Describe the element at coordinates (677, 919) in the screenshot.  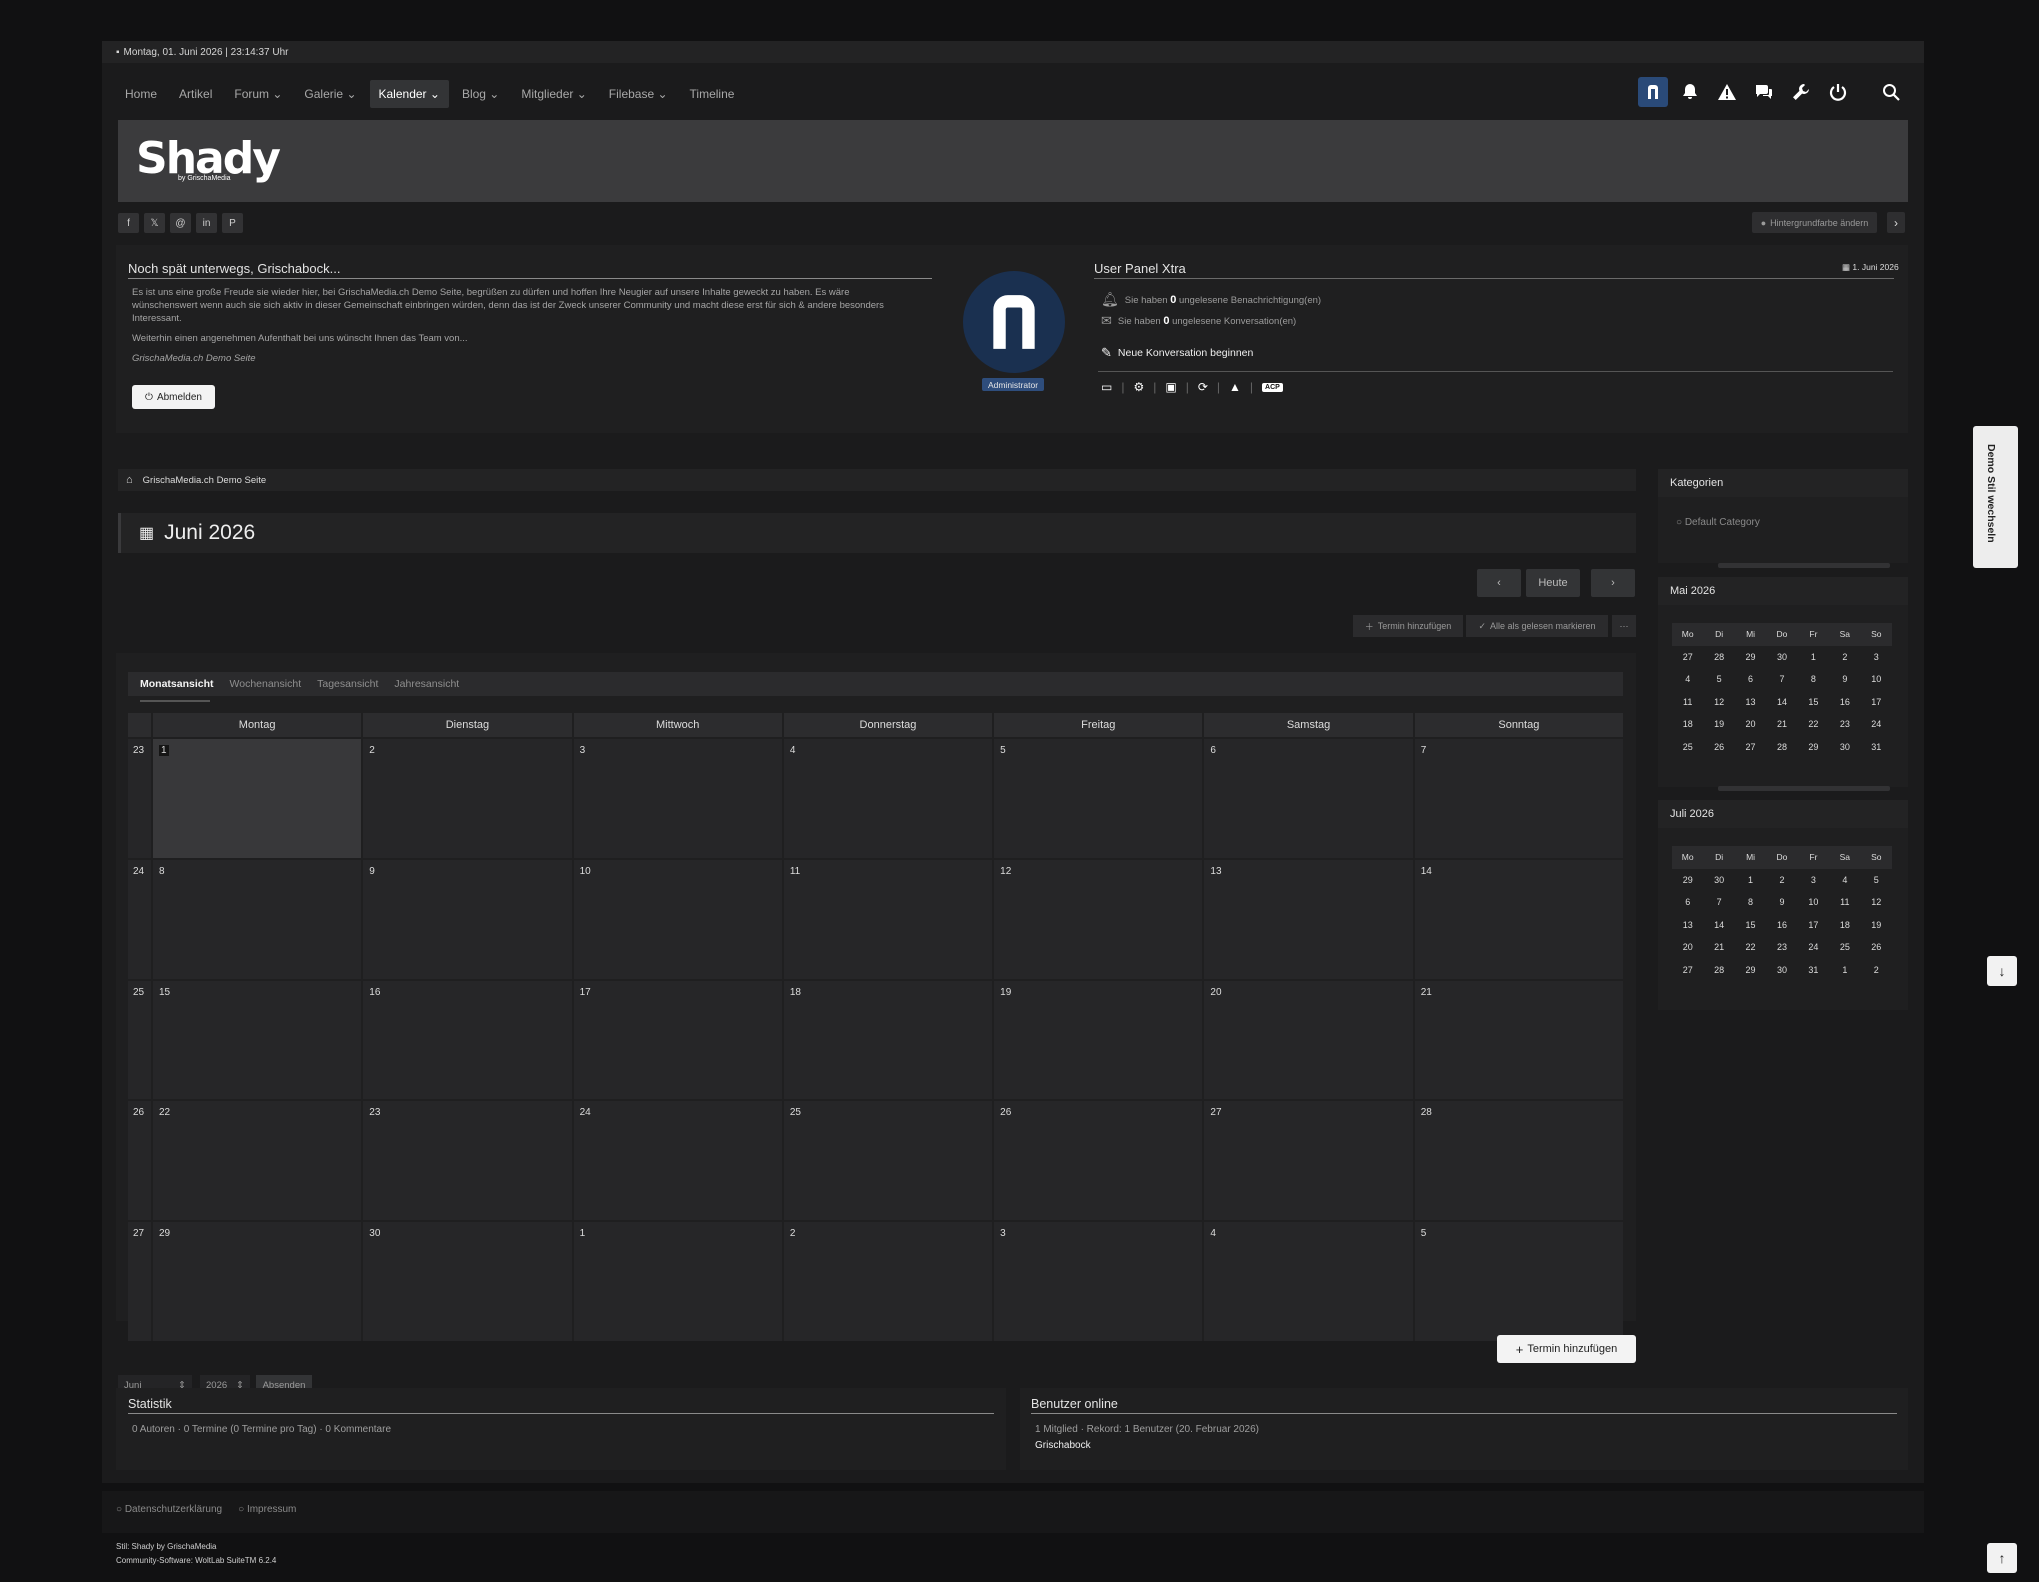
I see `calendar-day: 10` at that location.